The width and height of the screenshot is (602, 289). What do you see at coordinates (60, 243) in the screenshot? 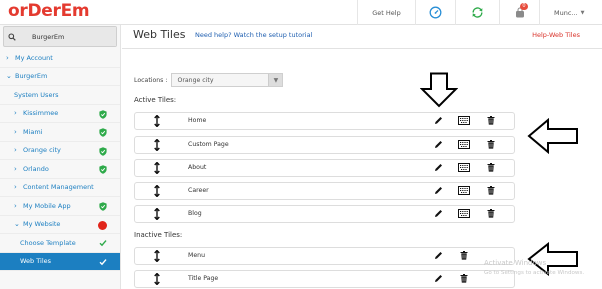
I see `sidebar-item-choose-template: Choose Template` at bounding box center [60, 243].